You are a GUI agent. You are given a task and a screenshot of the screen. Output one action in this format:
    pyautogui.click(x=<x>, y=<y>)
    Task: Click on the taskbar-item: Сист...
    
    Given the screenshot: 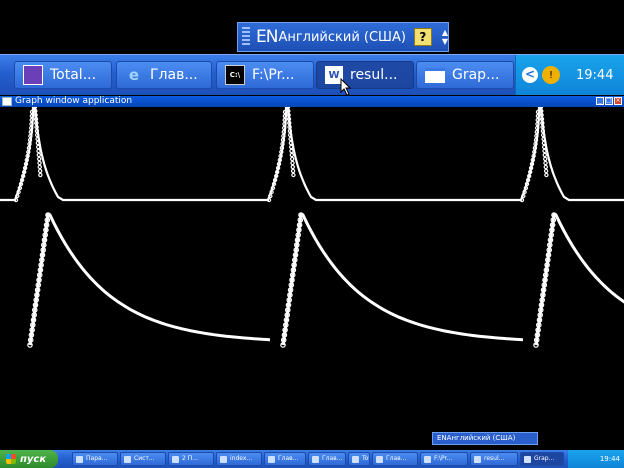 What is the action you would take?
    pyautogui.click(x=143, y=459)
    